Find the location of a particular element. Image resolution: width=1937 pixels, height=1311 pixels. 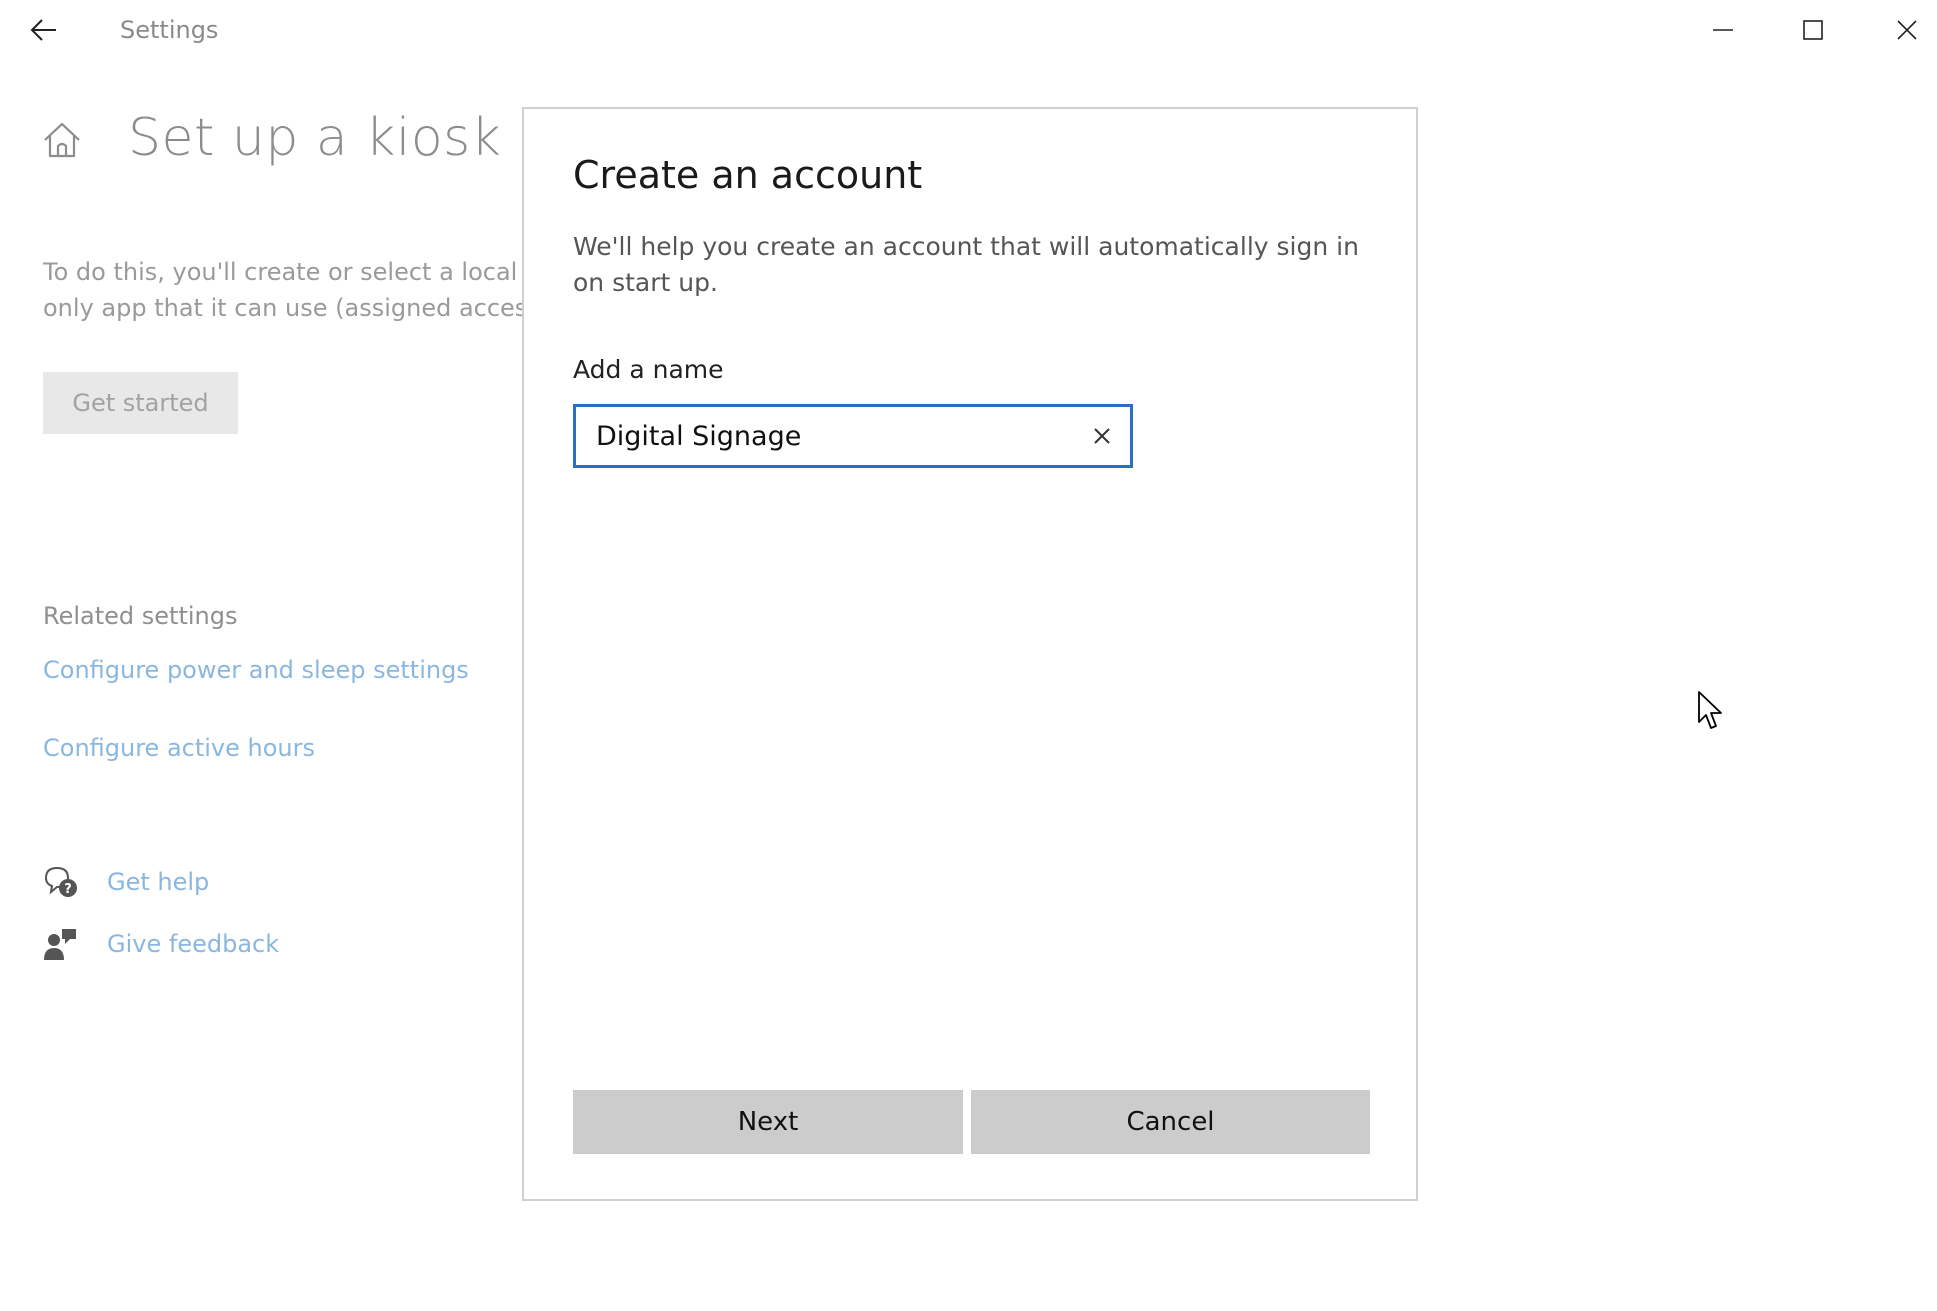

name-field-label: Add a name is located at coordinates (648, 369).